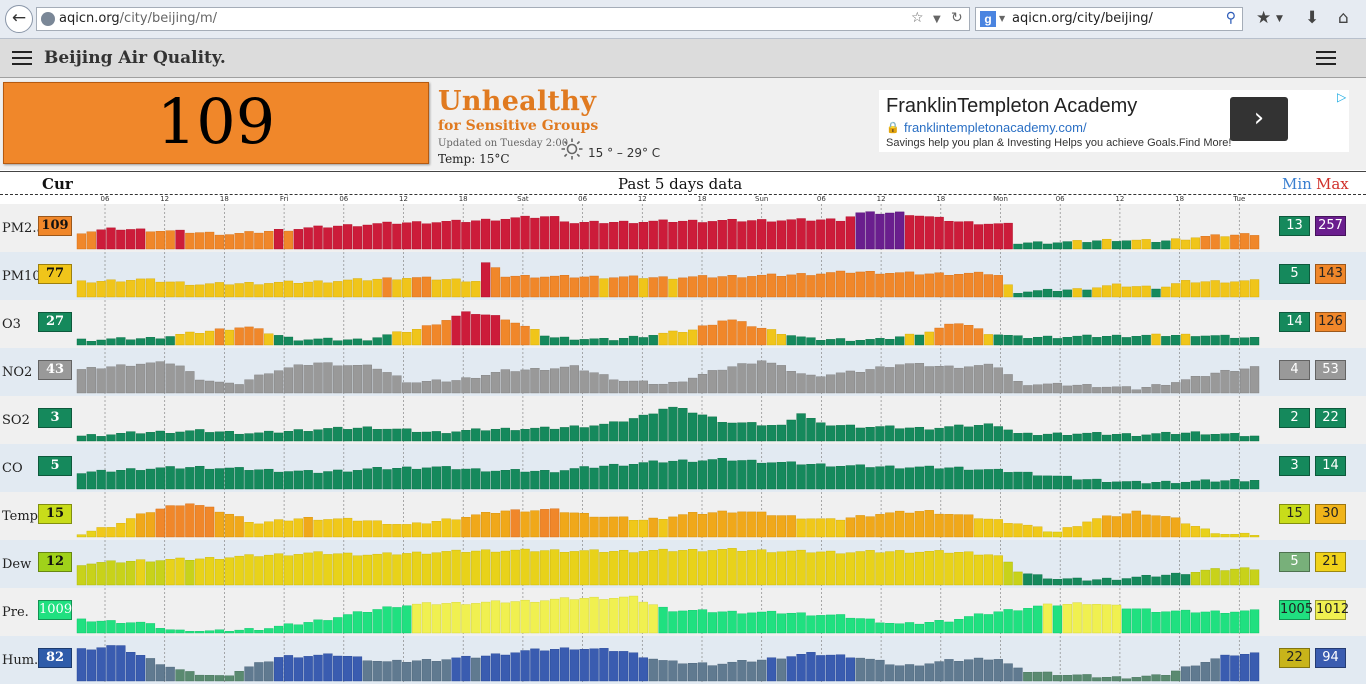 The height and width of the screenshot is (699, 1366). I want to click on ad-url: franklintempletonacademy.com/, so click(995, 127).